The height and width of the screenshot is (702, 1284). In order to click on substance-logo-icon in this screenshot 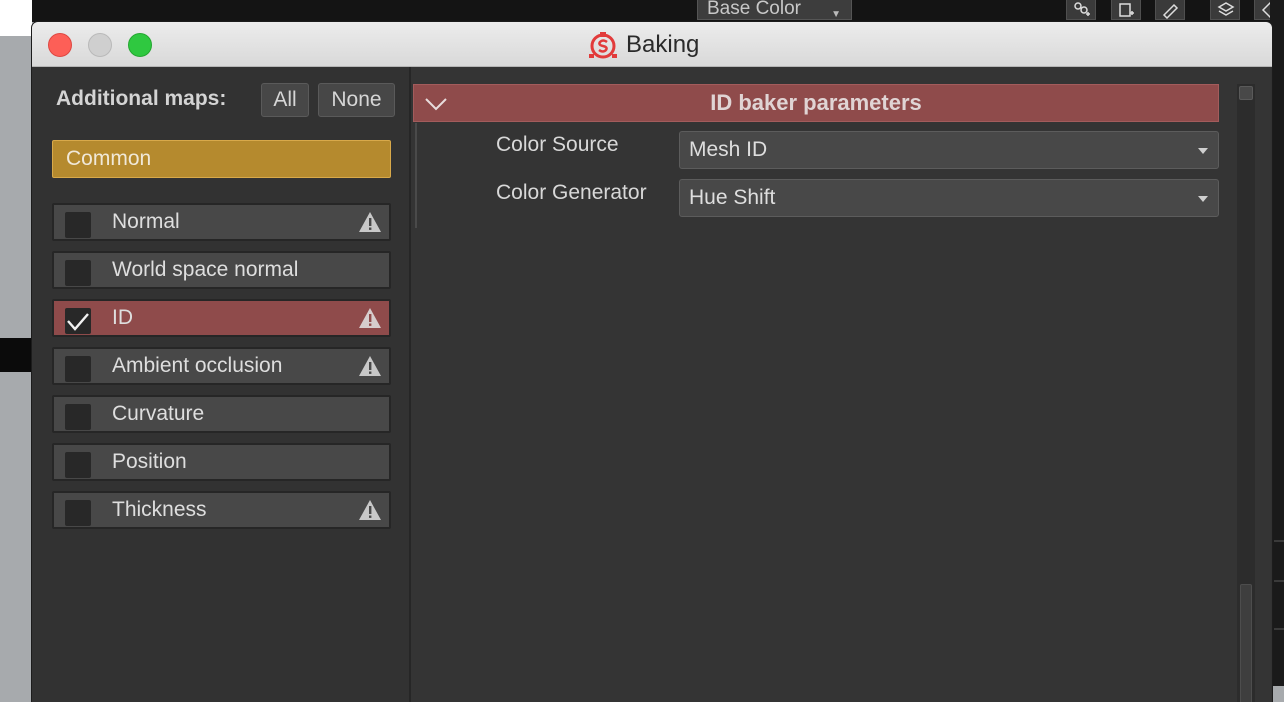, I will do `click(603, 45)`.